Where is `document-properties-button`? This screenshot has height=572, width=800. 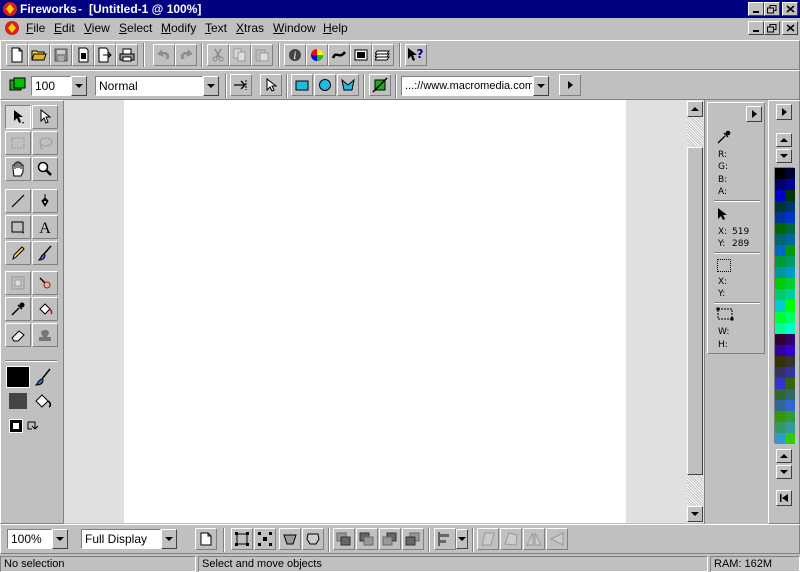 document-properties-button is located at coordinates (206, 539).